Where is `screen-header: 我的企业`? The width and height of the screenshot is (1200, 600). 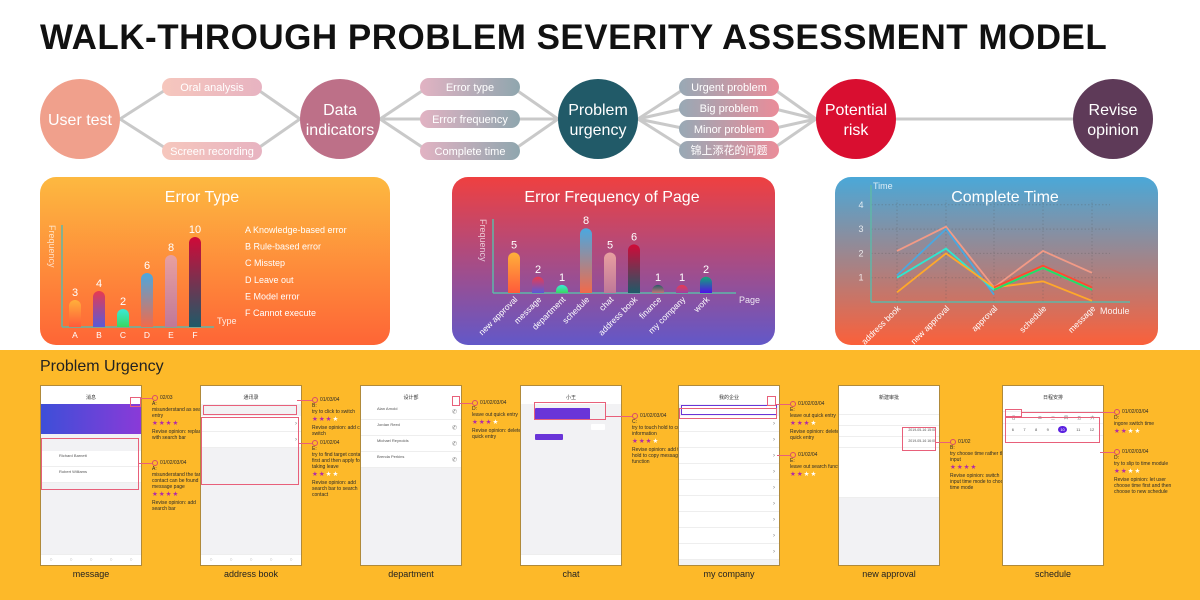
screen-header: 我的企业 is located at coordinates (729, 398).